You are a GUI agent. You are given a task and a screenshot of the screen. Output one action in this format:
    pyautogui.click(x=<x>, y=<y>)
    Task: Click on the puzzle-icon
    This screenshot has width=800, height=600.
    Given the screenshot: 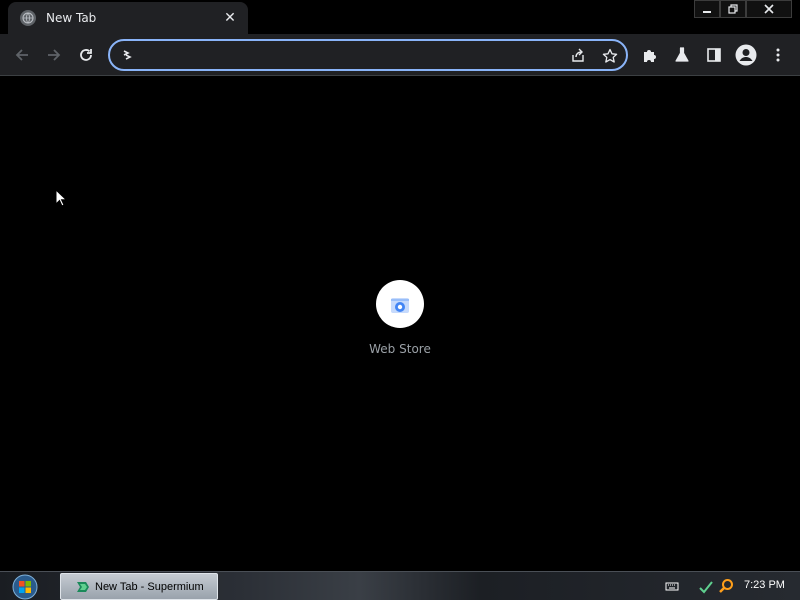 What is the action you would take?
    pyautogui.click(x=650, y=55)
    